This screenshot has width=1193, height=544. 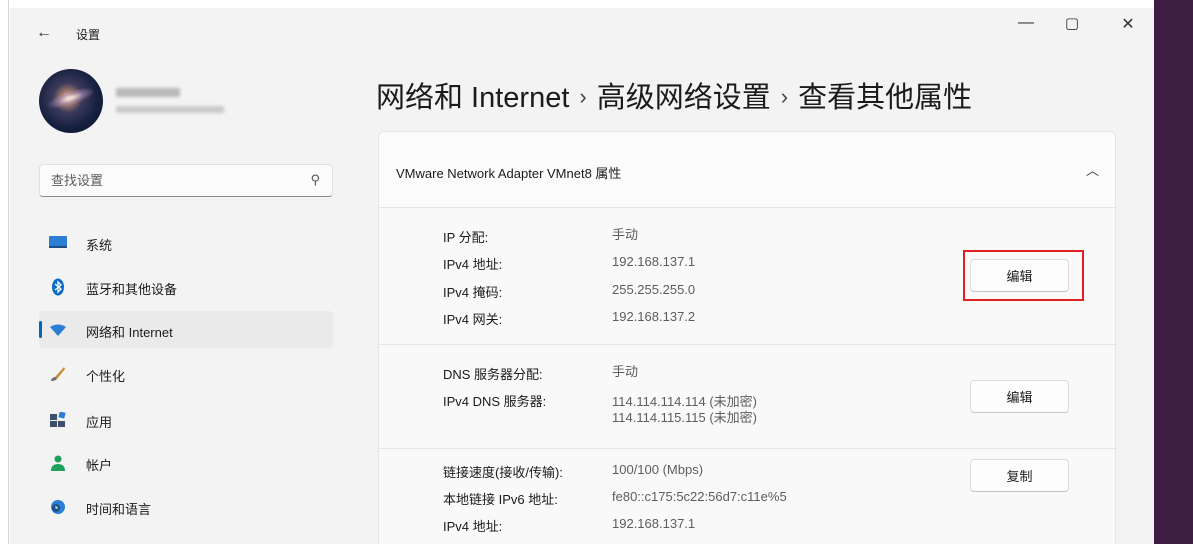 I want to click on ipv4-address-label: IPv4 地址:, so click(x=473, y=264).